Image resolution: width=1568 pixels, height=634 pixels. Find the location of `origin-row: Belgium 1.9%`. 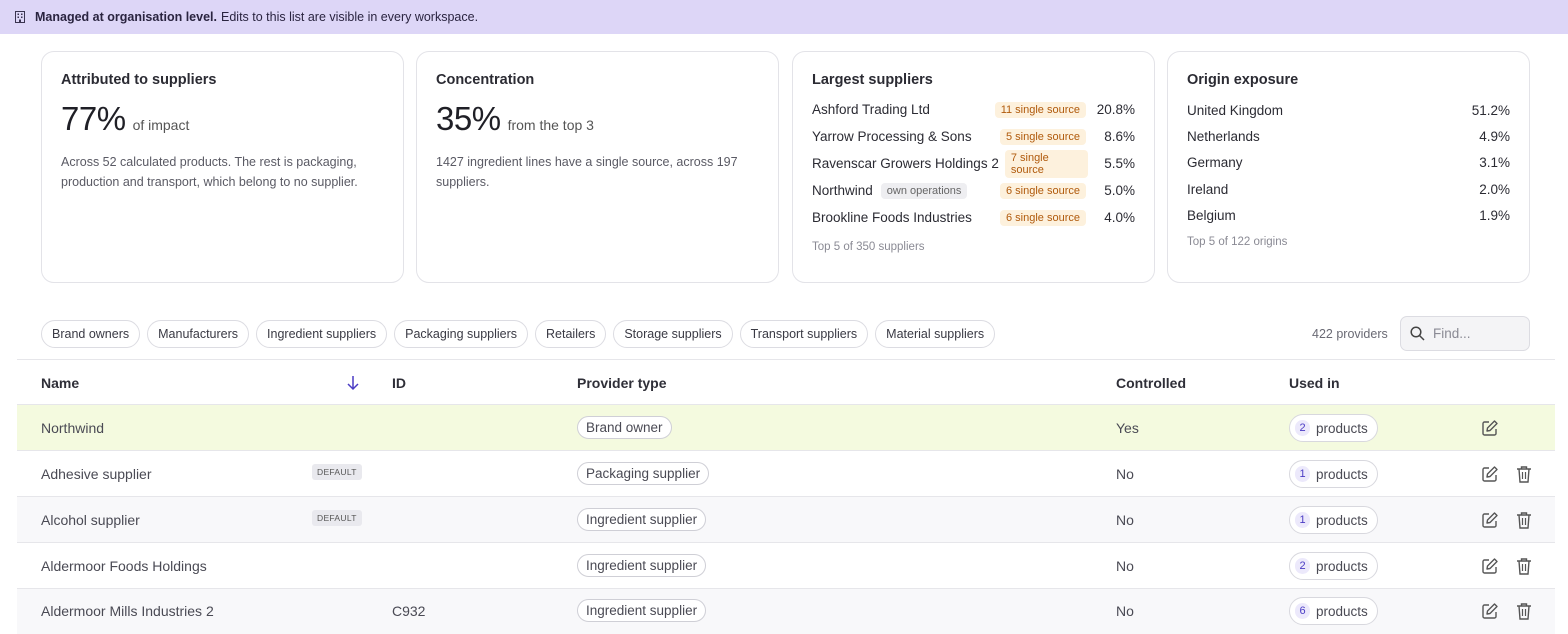

origin-row: Belgium 1.9% is located at coordinates (1348, 215).